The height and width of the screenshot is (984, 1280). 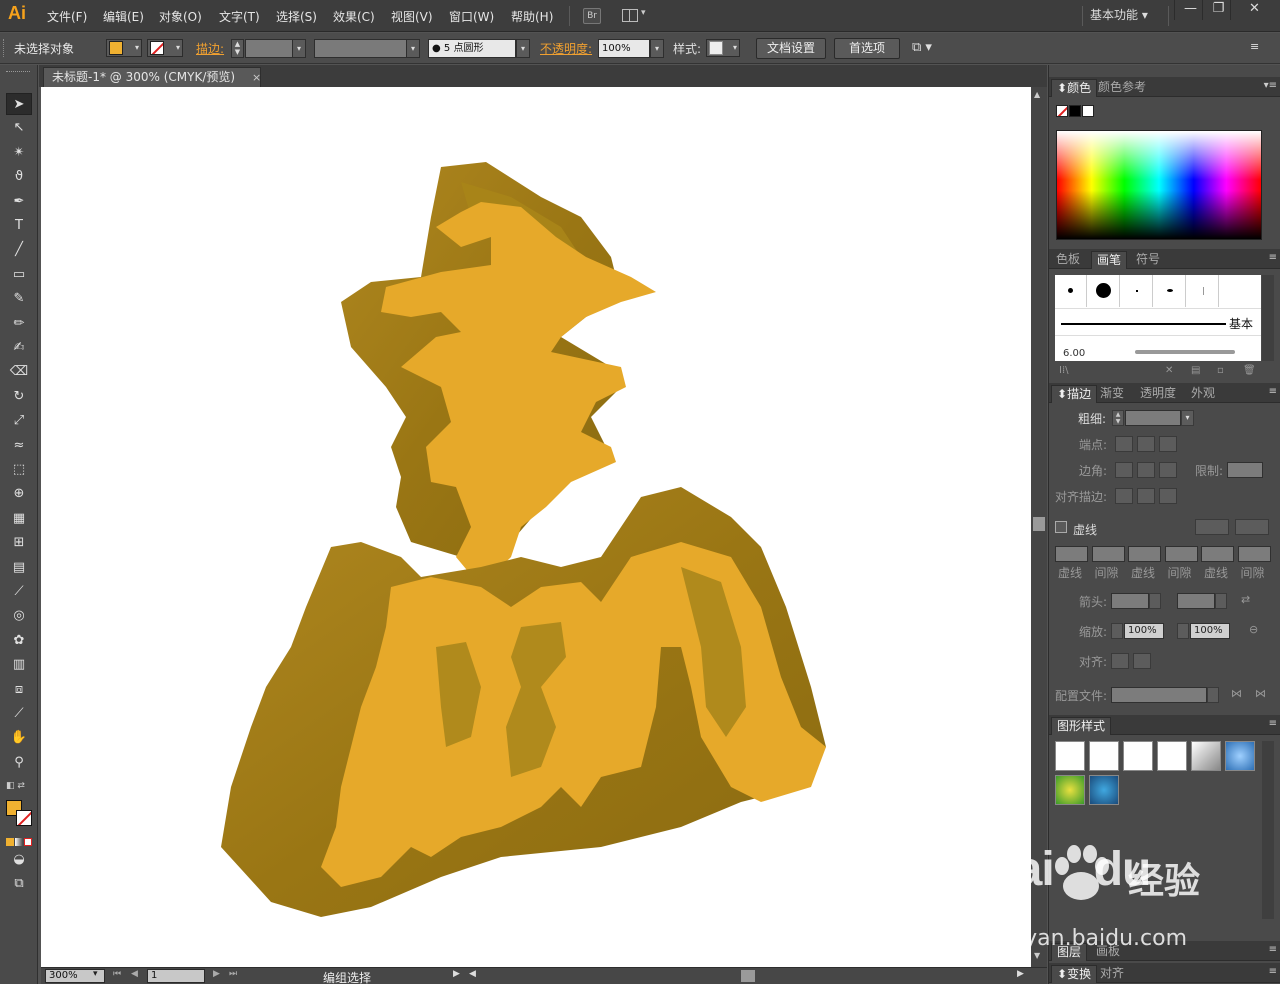 I want to click on next-page-icon: ▶, so click(x=216, y=974).